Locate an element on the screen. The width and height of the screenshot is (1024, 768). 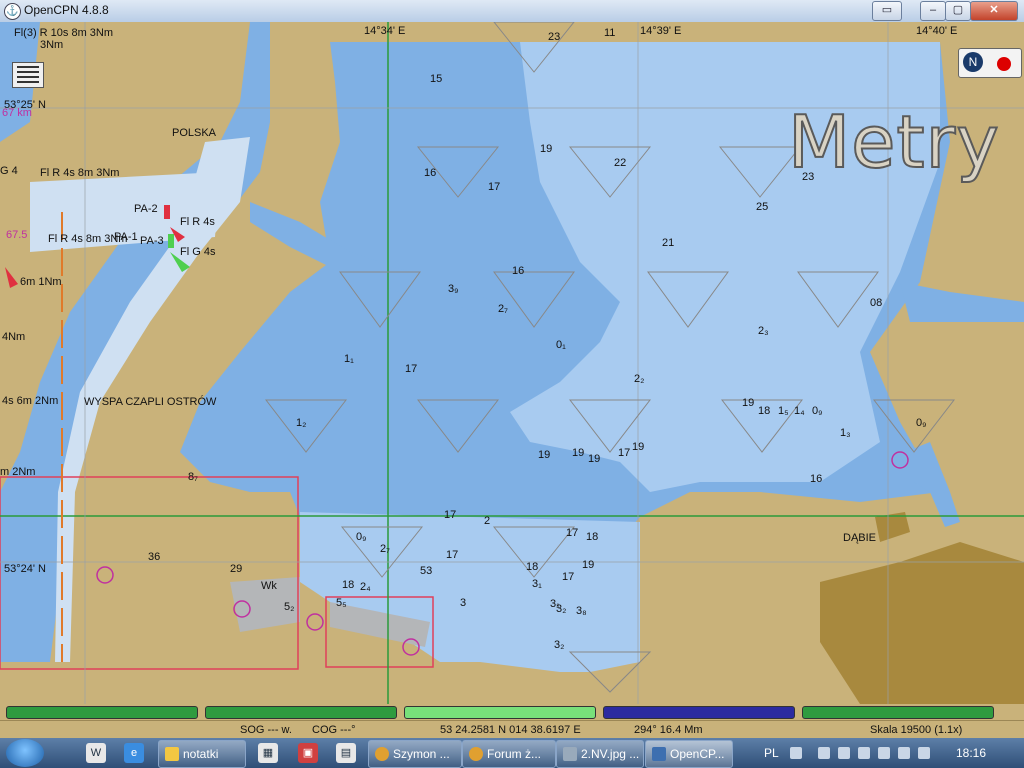
opencpn-icon is located at coordinates (659, 754).